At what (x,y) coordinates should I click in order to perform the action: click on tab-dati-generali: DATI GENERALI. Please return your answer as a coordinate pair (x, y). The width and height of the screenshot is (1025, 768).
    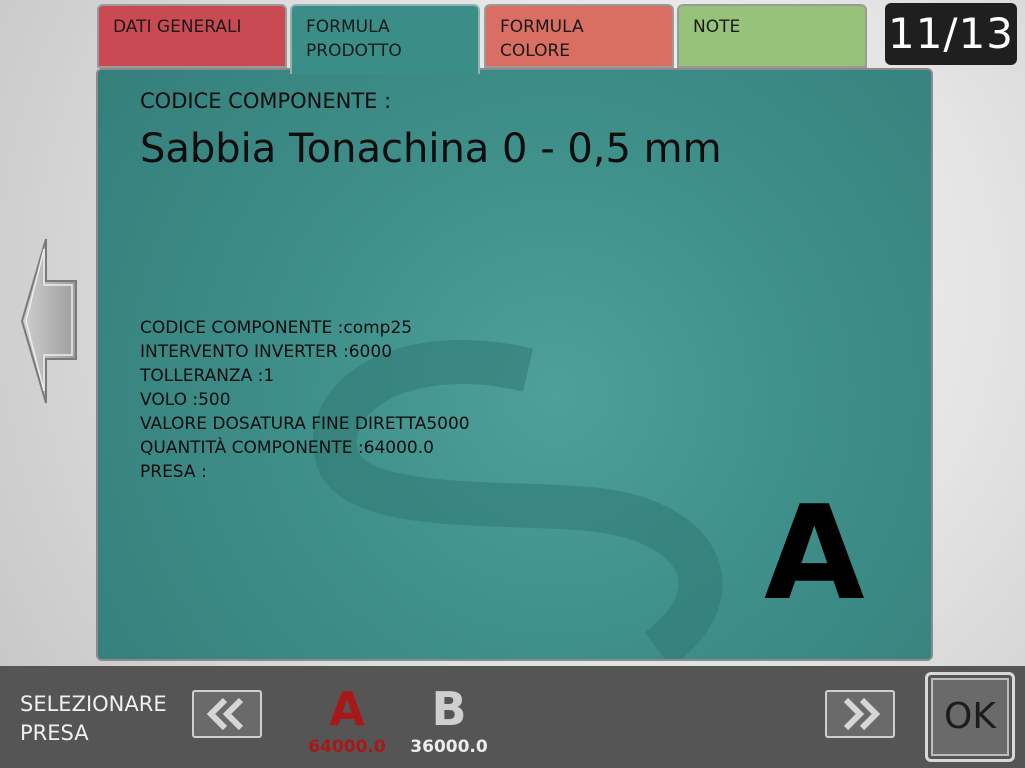
    Looking at the image, I should click on (192, 36).